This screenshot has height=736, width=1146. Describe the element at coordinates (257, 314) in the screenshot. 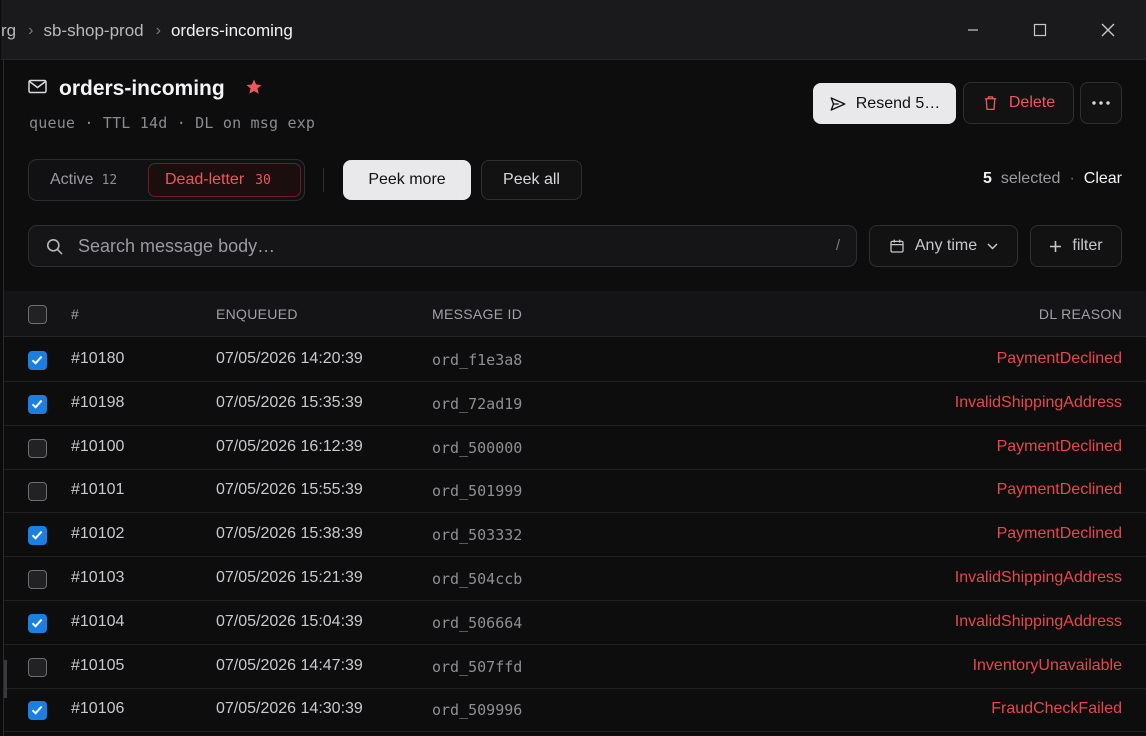

I see `column-header-enqueued: ENQUEUED` at that location.